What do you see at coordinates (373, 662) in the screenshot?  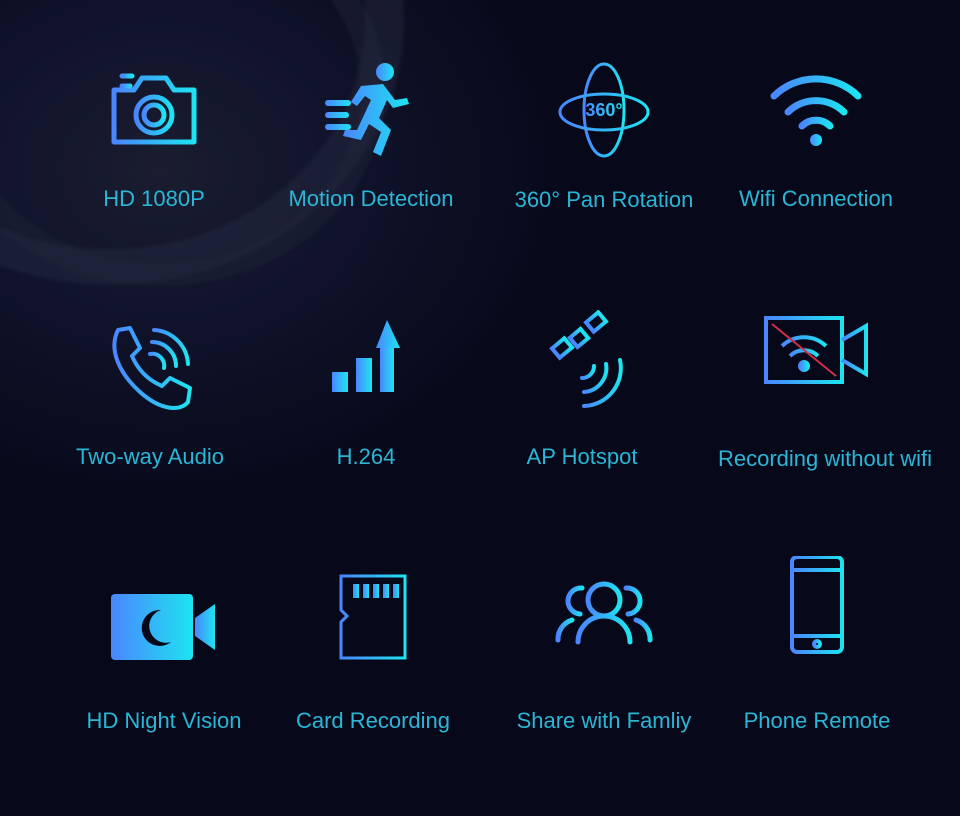 I see `feature-card-recording: Card Recording` at bounding box center [373, 662].